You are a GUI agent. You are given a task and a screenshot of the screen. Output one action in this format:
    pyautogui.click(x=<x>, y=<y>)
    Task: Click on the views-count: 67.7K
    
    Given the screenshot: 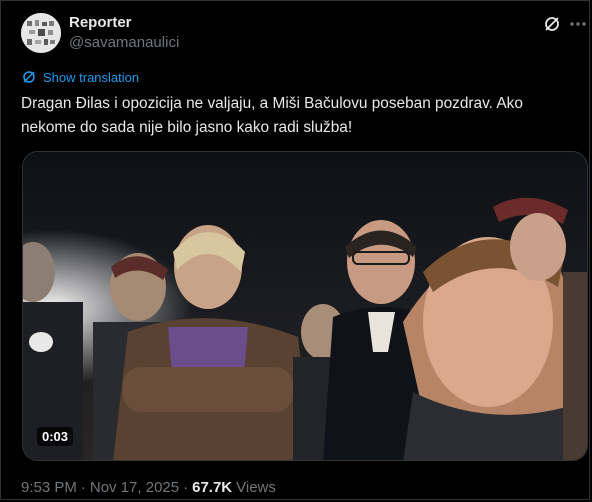 What is the action you would take?
    pyautogui.click(x=212, y=487)
    